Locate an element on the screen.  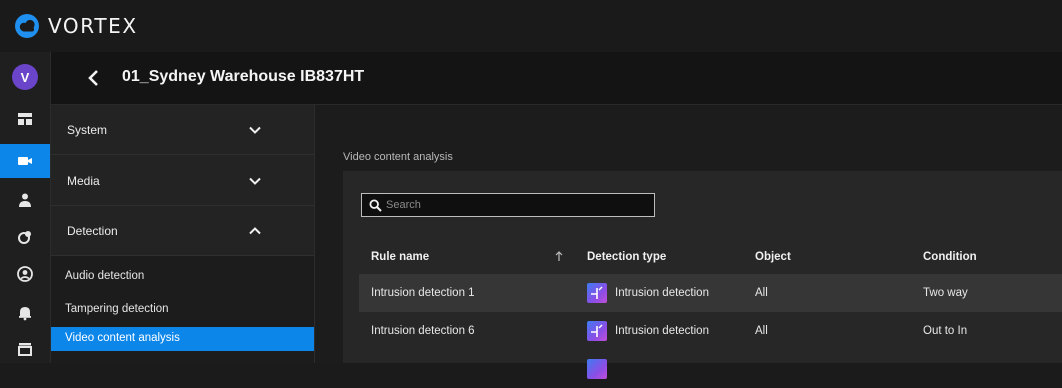
menu-section-label: Media is located at coordinates (83, 181).